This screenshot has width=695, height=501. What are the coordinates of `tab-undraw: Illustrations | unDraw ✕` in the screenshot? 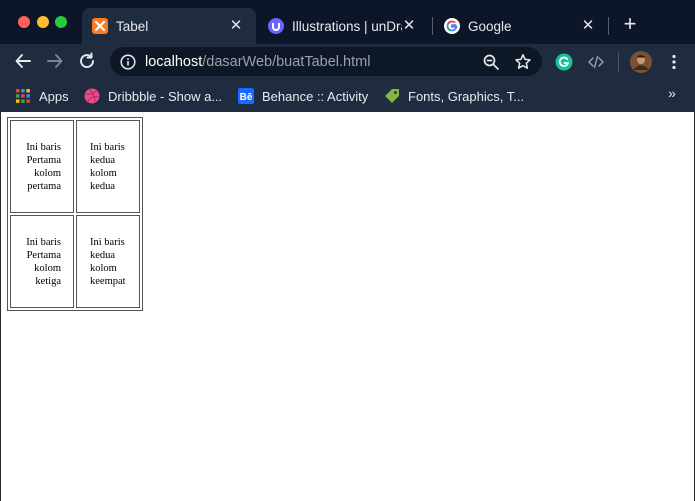 It's located at (343, 26).